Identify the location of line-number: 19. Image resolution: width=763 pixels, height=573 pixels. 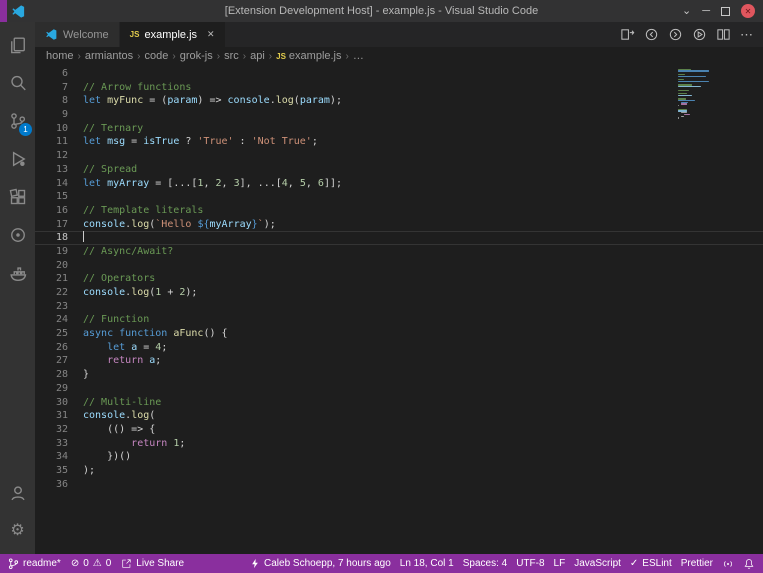
(51, 252).